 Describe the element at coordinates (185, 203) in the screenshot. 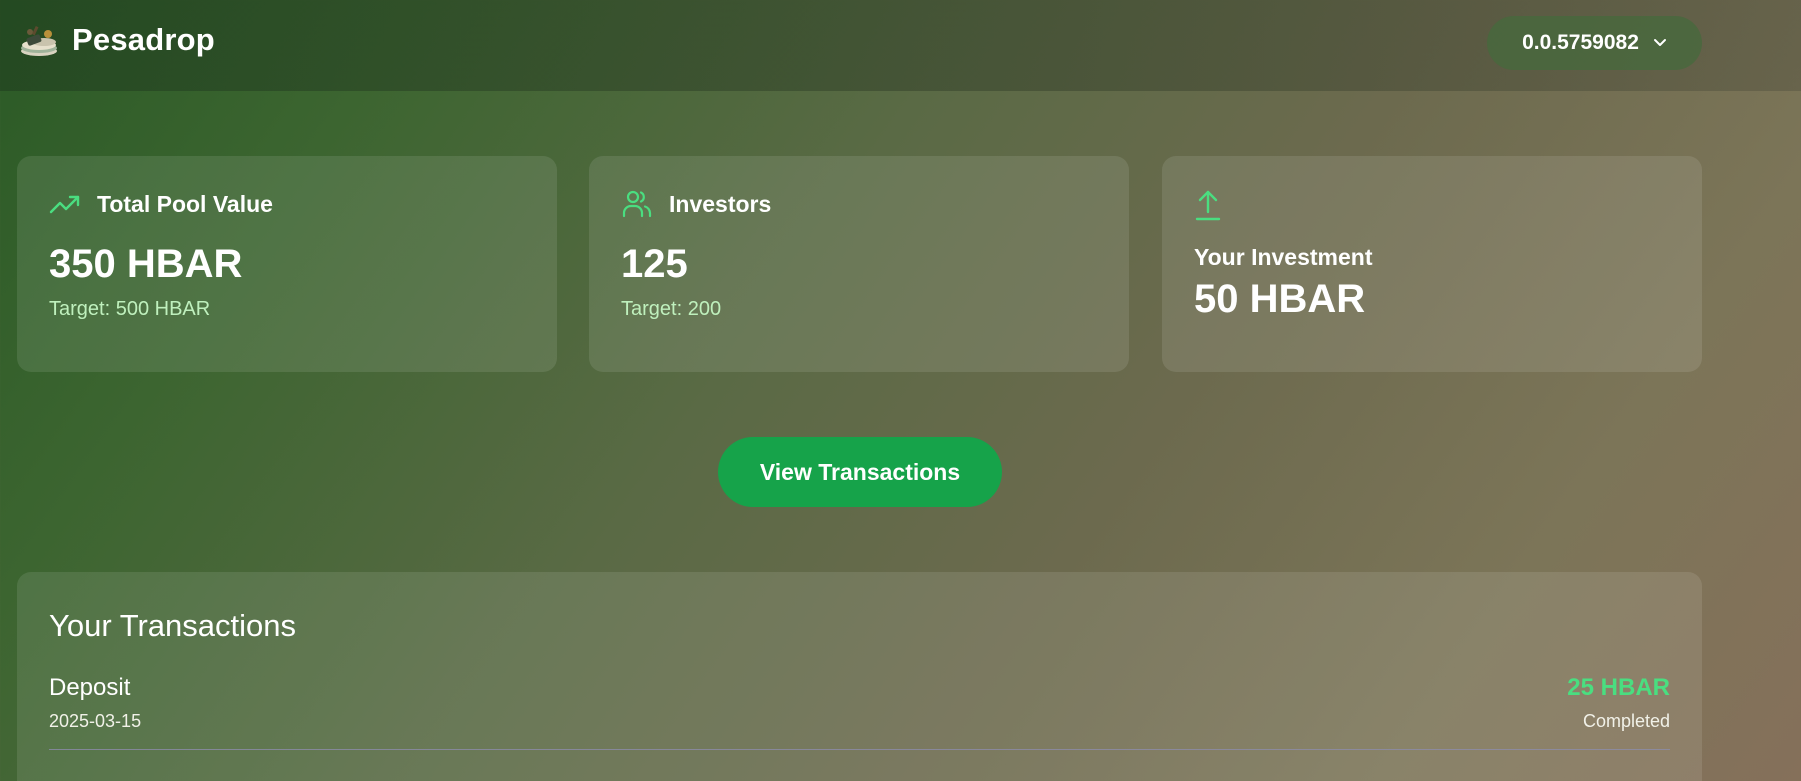

I see `stat-card-title: Total Pool Value` at that location.